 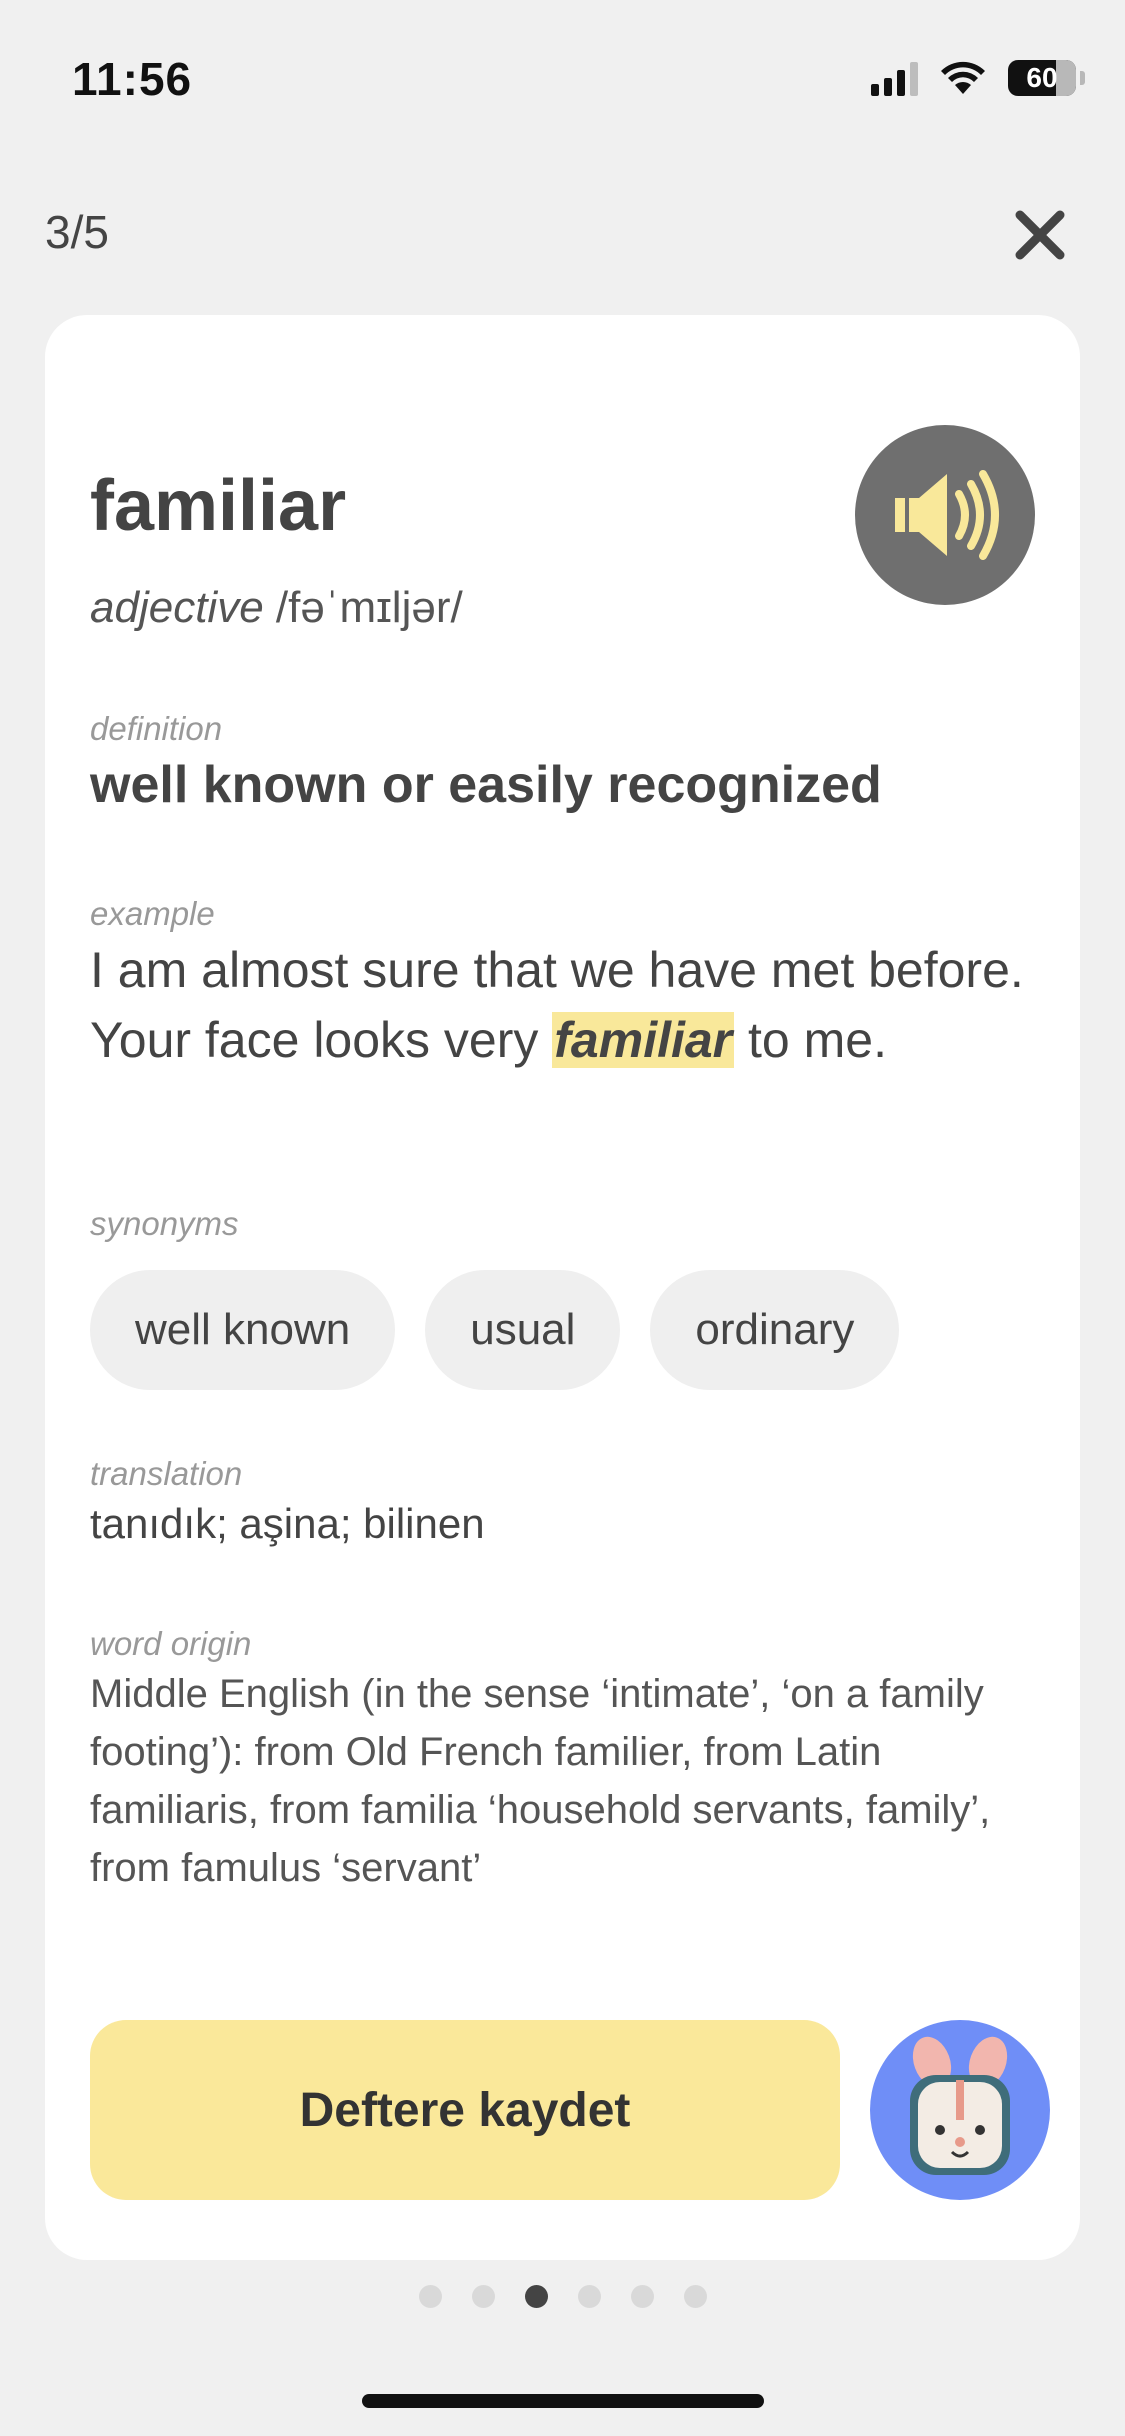 I want to click on example-highlight: familiar, so click(x=643, y=1040).